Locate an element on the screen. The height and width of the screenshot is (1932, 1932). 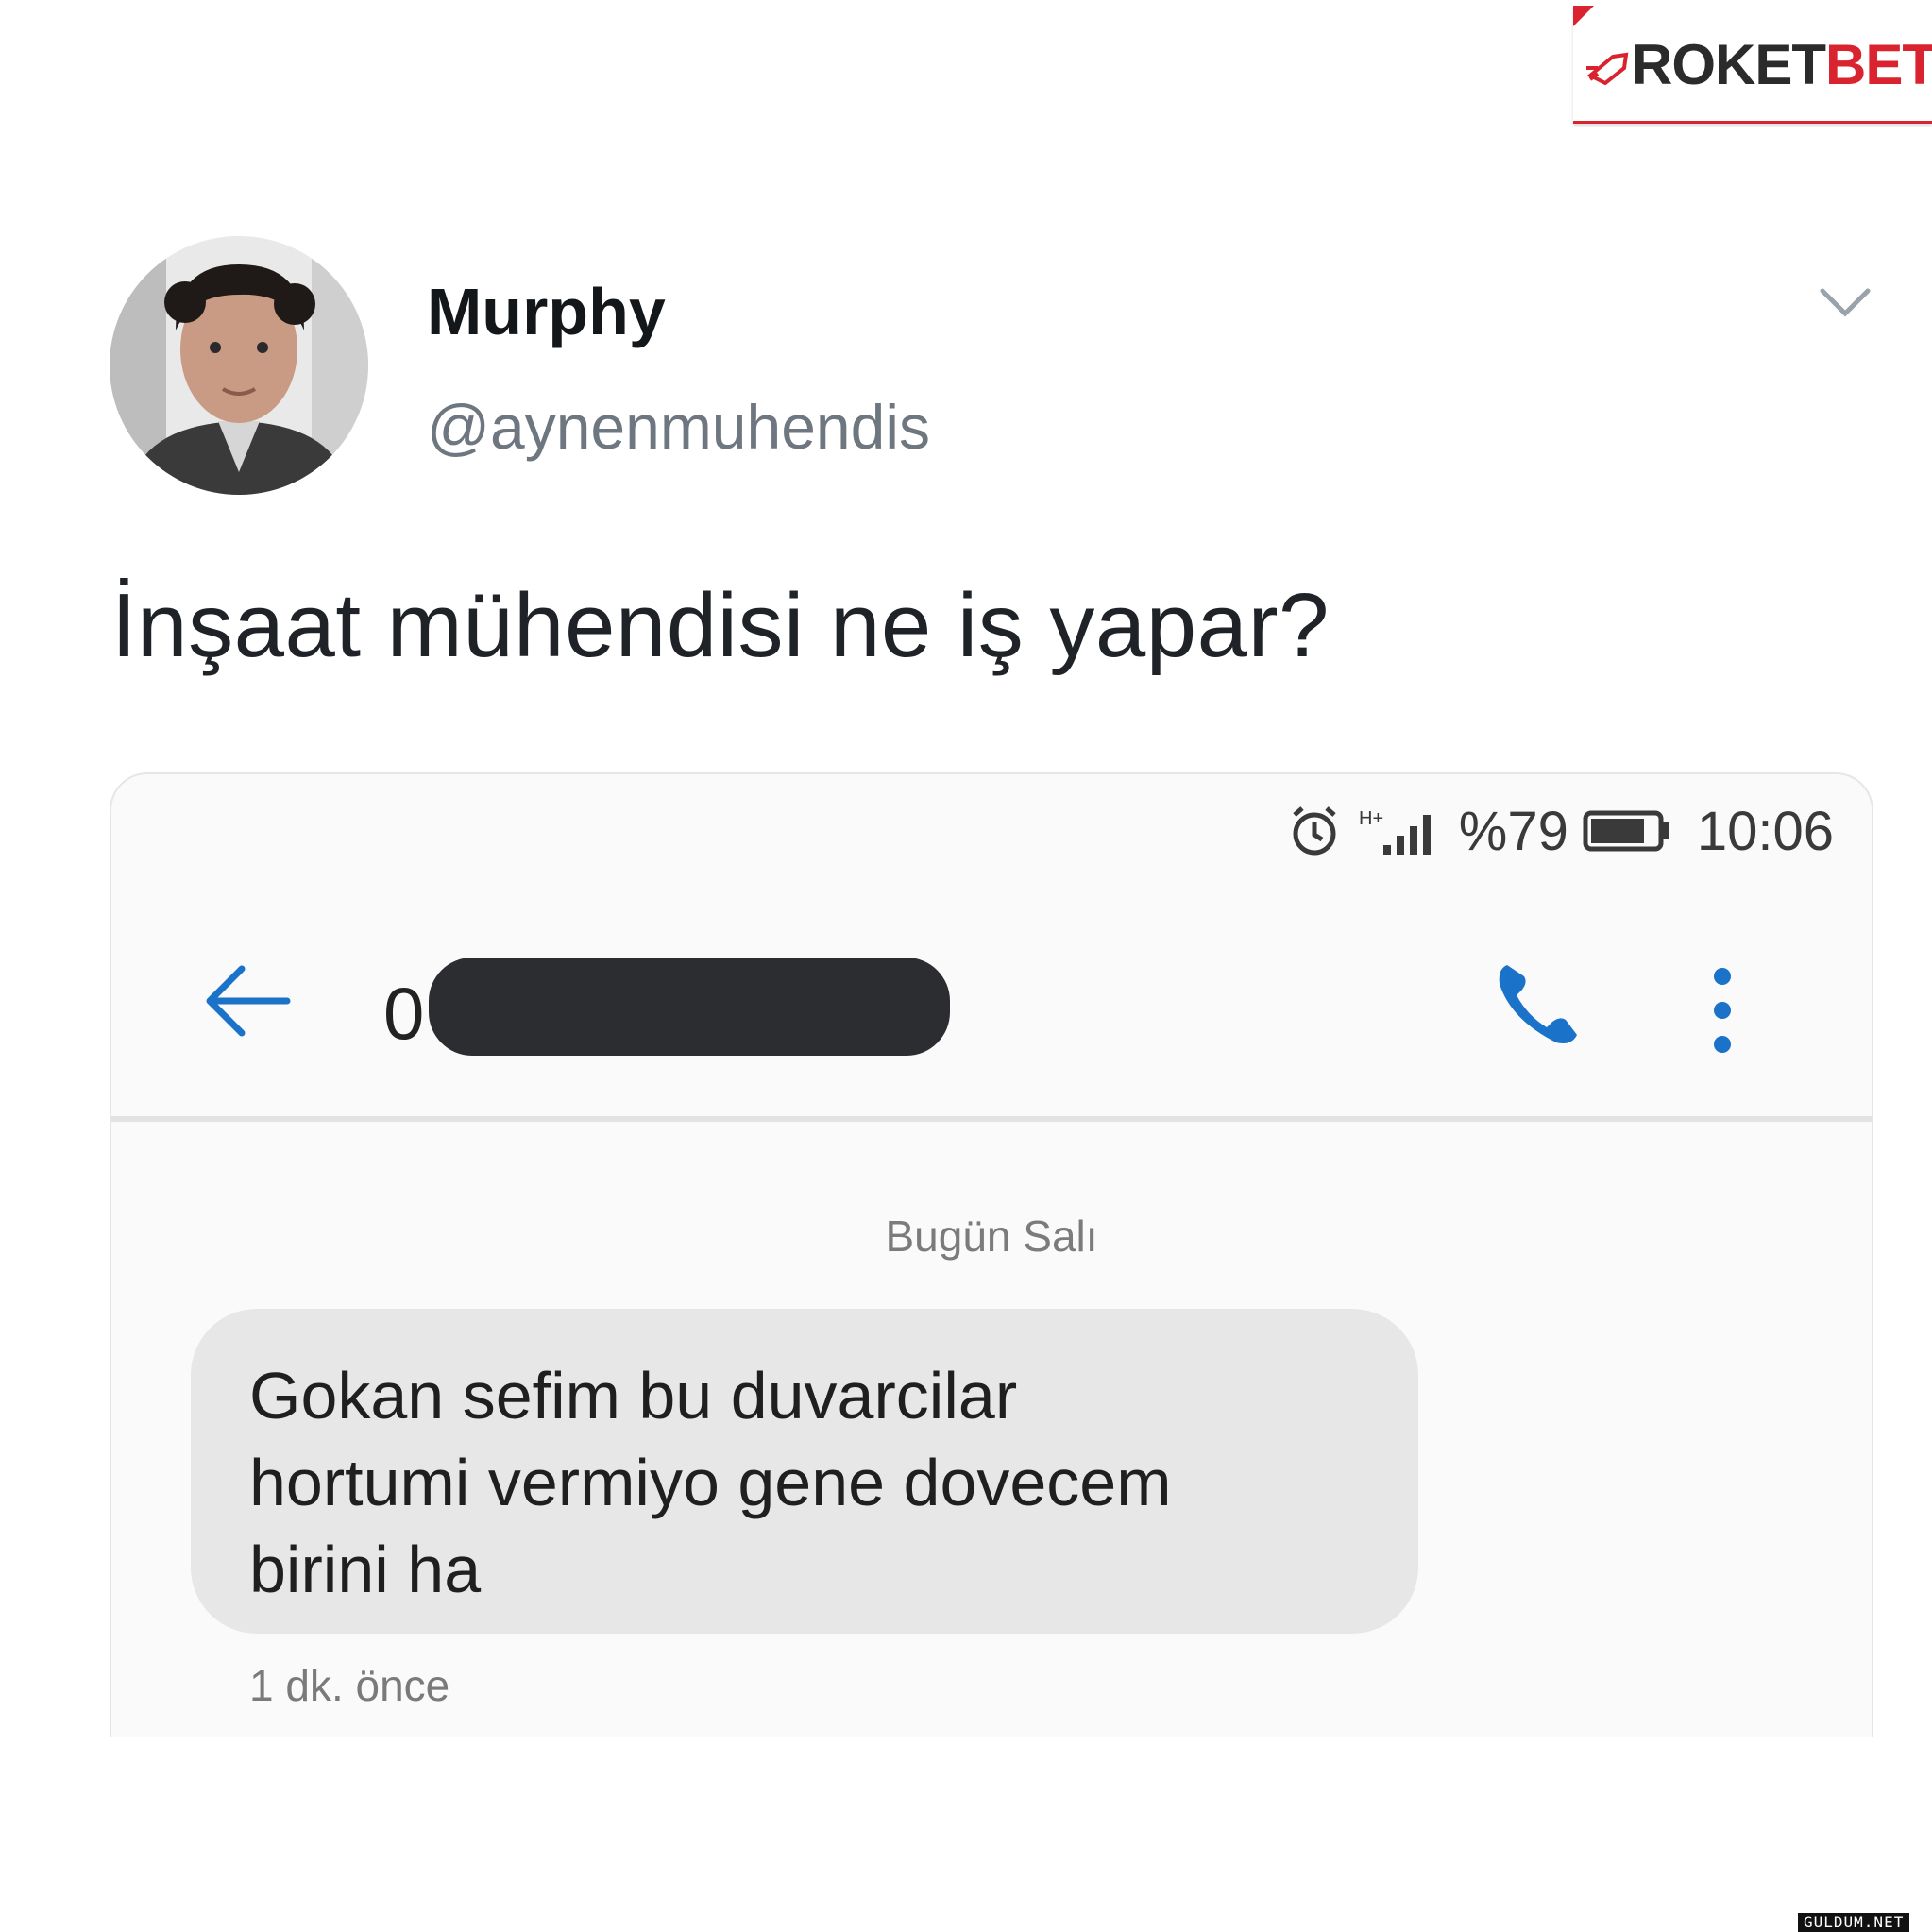
watermark: GULDUM.NET is located at coordinates (1854, 1922).